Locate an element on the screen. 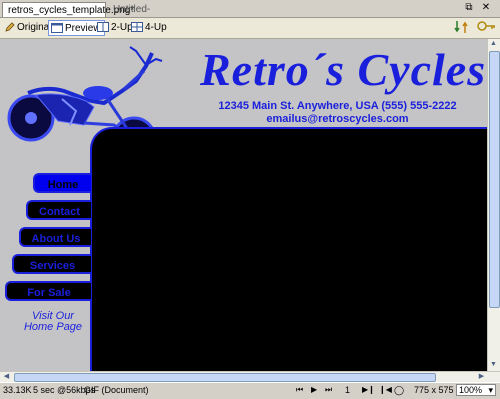 Image resolution: width=500 pixels, height=399 pixels. four-up-button: 4-Up is located at coordinates (149, 28).